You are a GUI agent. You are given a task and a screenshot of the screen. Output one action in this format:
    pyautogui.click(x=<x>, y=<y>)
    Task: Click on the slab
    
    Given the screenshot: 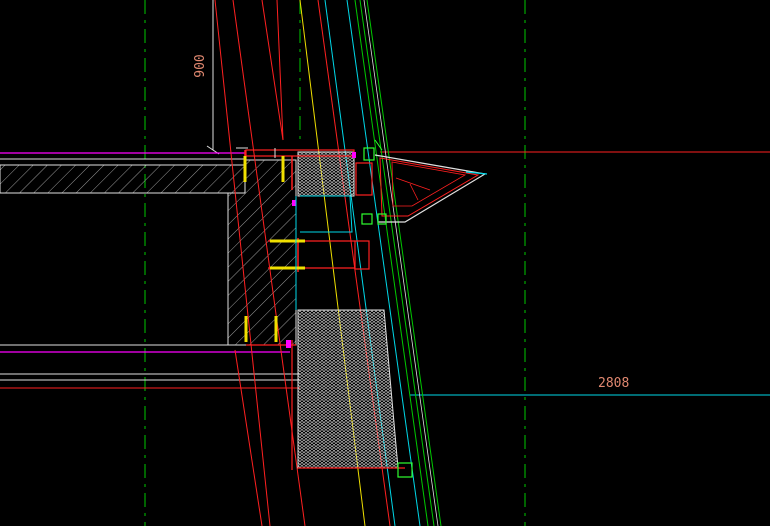 What is the action you would take?
    pyautogui.click(x=123, y=173)
    